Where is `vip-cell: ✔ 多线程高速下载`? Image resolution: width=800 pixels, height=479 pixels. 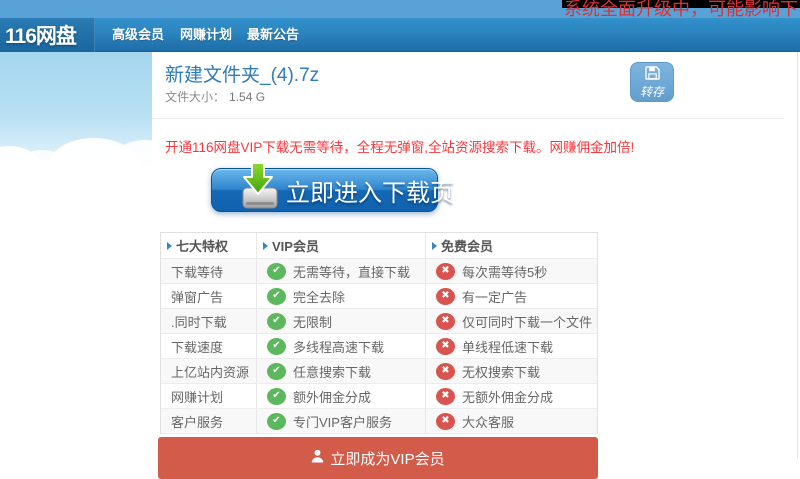 vip-cell: ✔ 多线程高速下载 is located at coordinates (341, 346).